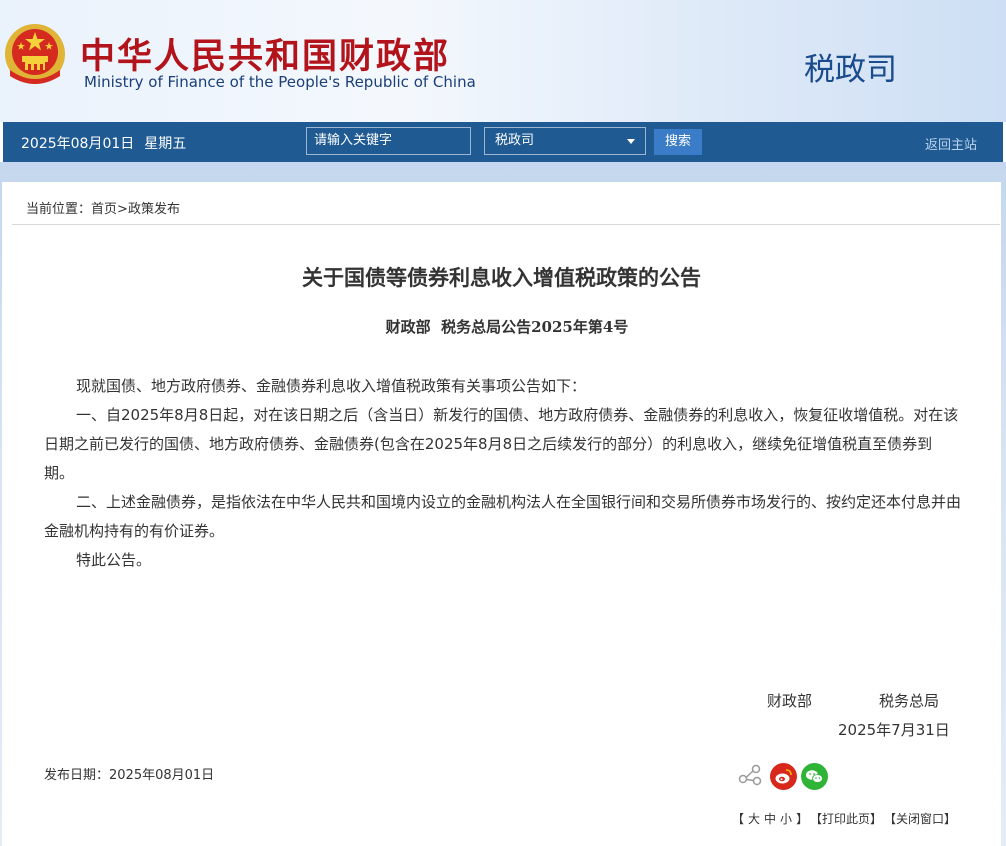 Image resolution: width=1006 pixels, height=846 pixels. I want to click on search-button: 搜索, so click(678, 142).